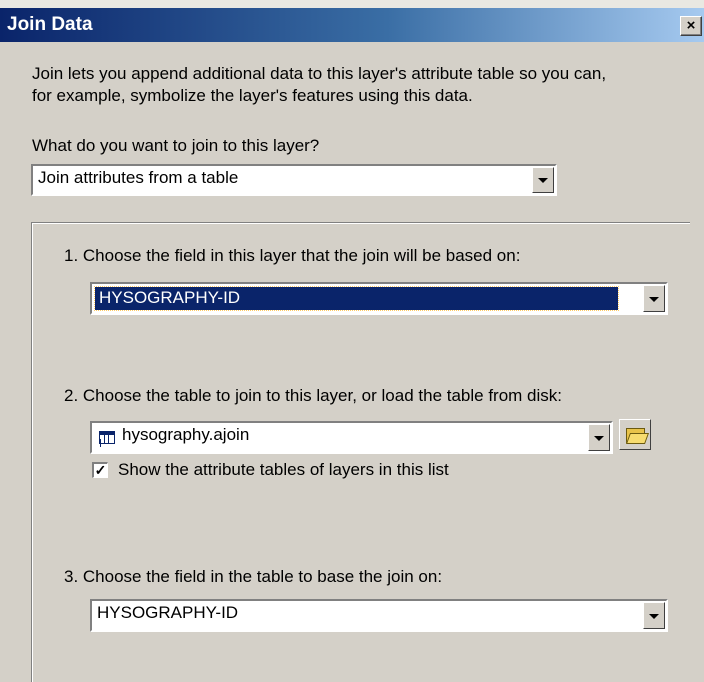 Image resolution: width=704 pixels, height=682 pixels. Describe the element at coordinates (352, 4) in the screenshot. I see `background-window-strip` at that location.